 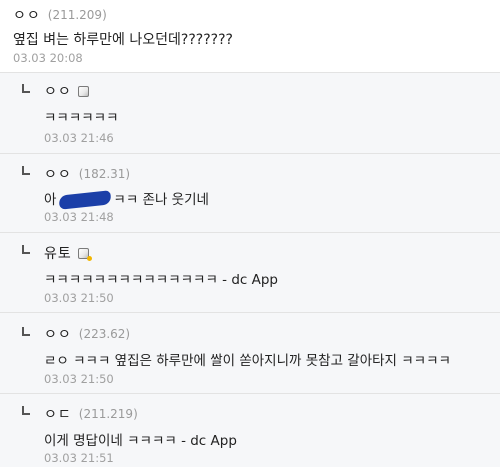 I want to click on reply-text: 아 ㅋㅋ 존나 웃기네, so click(x=126, y=199).